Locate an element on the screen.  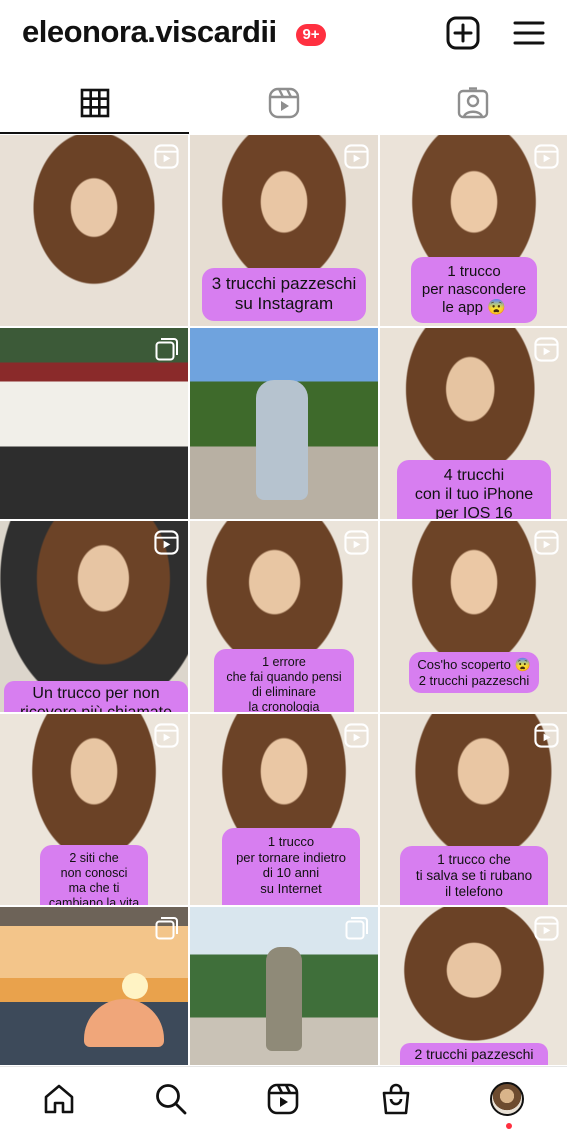
notification-badge: 9+ is located at coordinates (311, 35).